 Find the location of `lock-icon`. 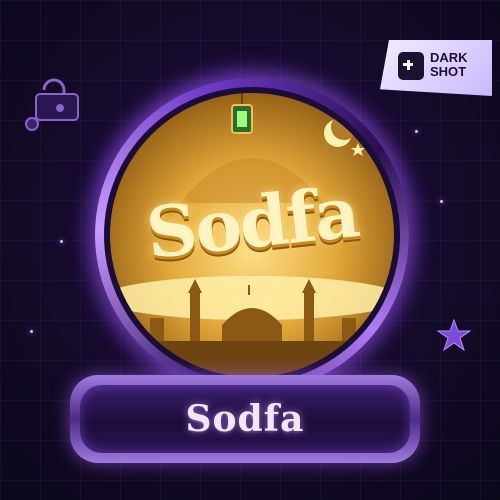

lock-icon is located at coordinates (52, 104).